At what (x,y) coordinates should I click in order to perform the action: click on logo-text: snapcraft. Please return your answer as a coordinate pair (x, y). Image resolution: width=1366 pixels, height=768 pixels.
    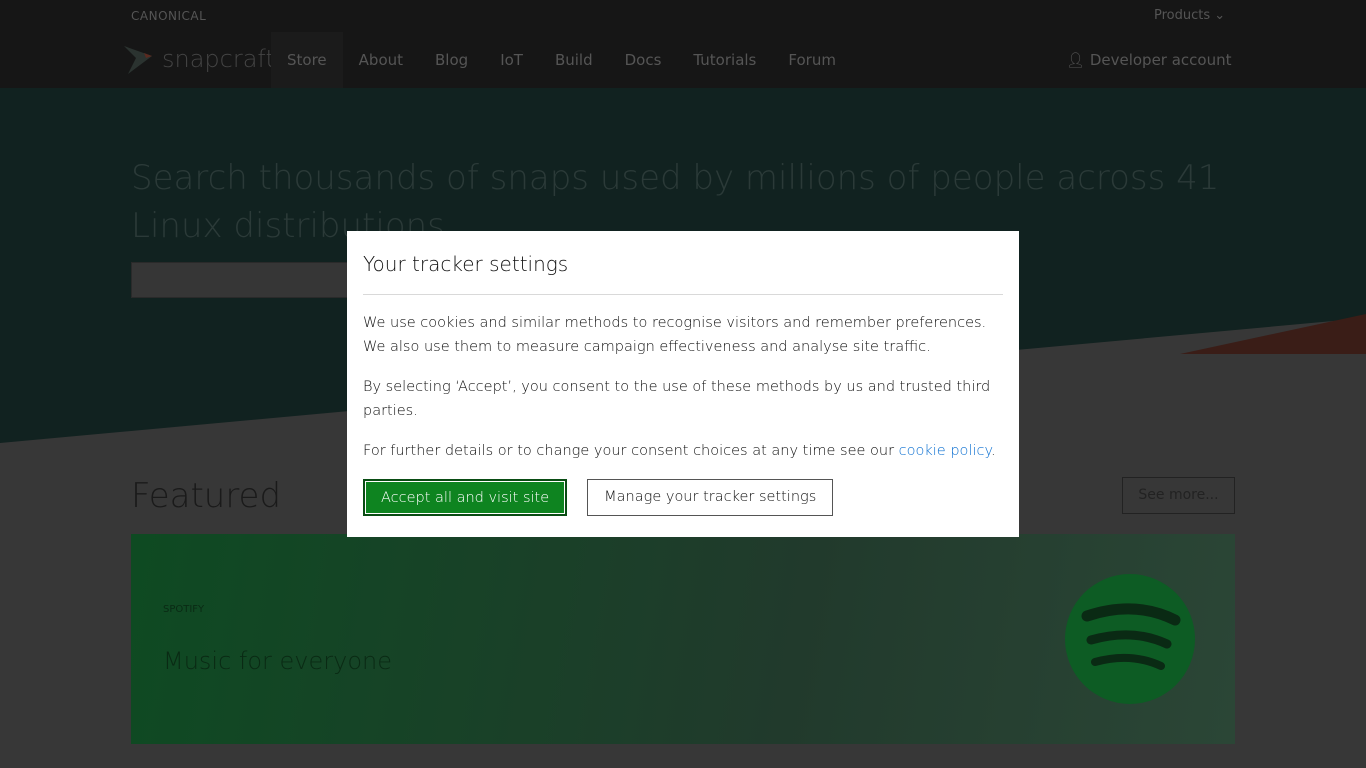
    Looking at the image, I should click on (218, 59).